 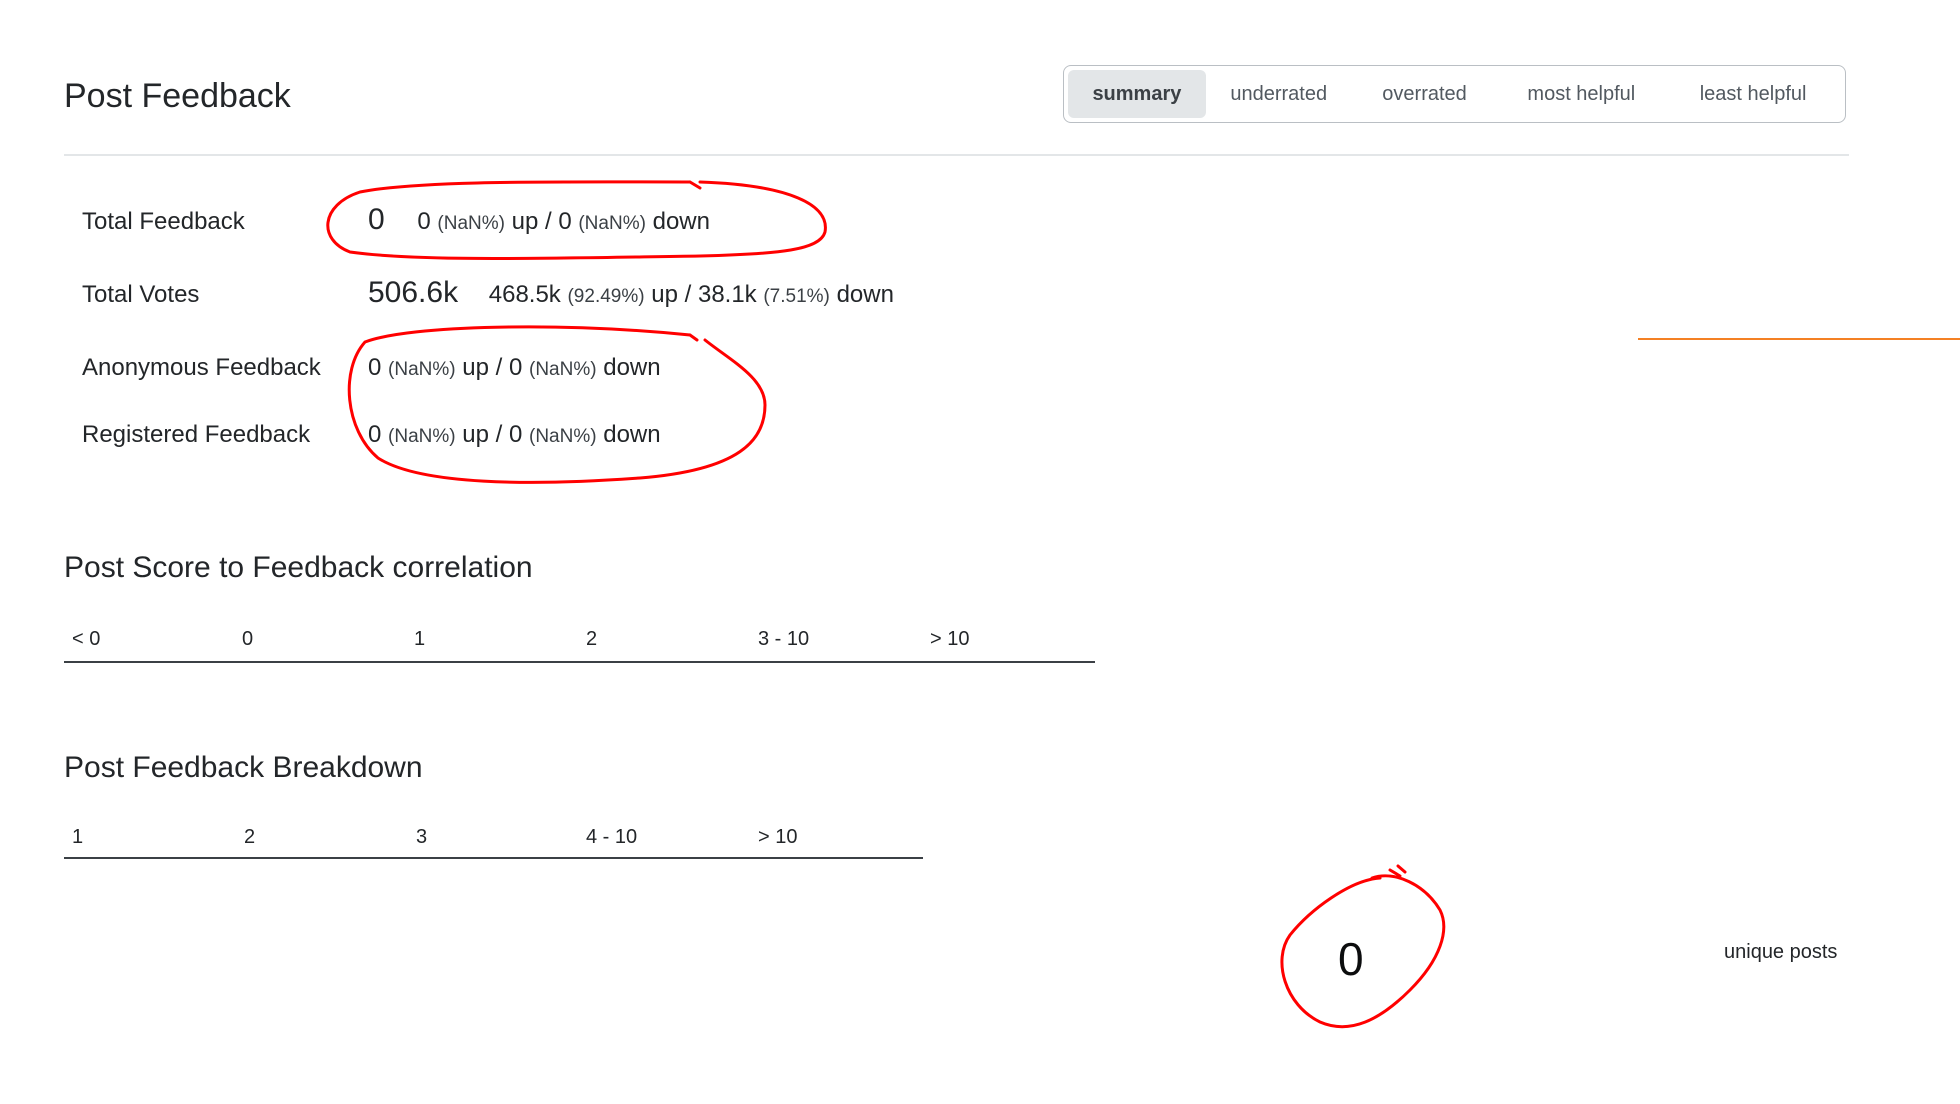 What do you see at coordinates (796, 296) in the screenshot?
I see `down-percent: (7.51%)` at bounding box center [796, 296].